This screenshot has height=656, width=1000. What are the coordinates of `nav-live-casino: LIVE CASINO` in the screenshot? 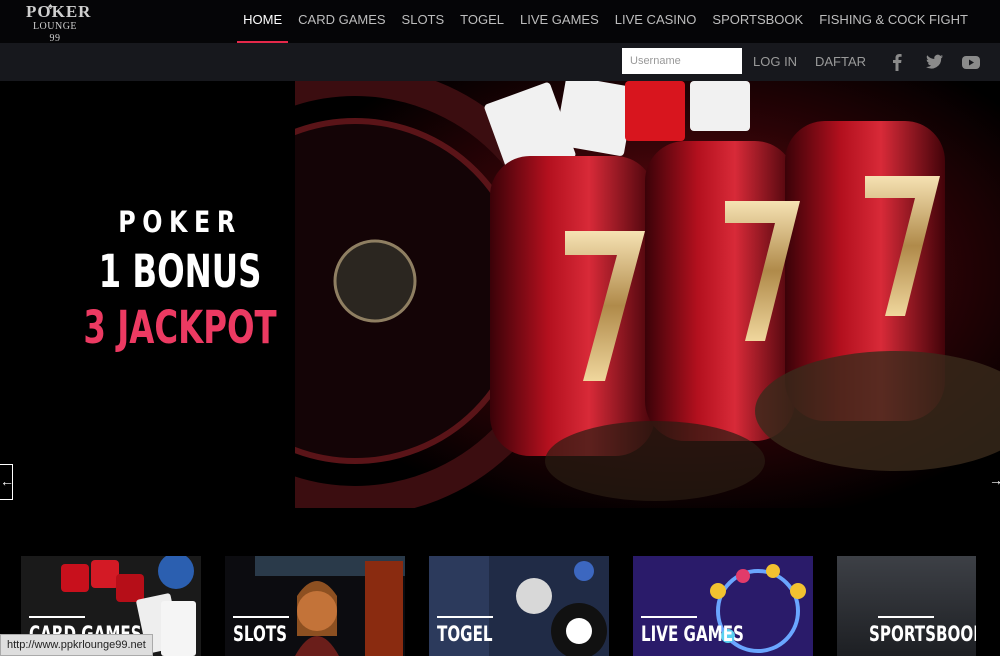 It's located at (656, 21).